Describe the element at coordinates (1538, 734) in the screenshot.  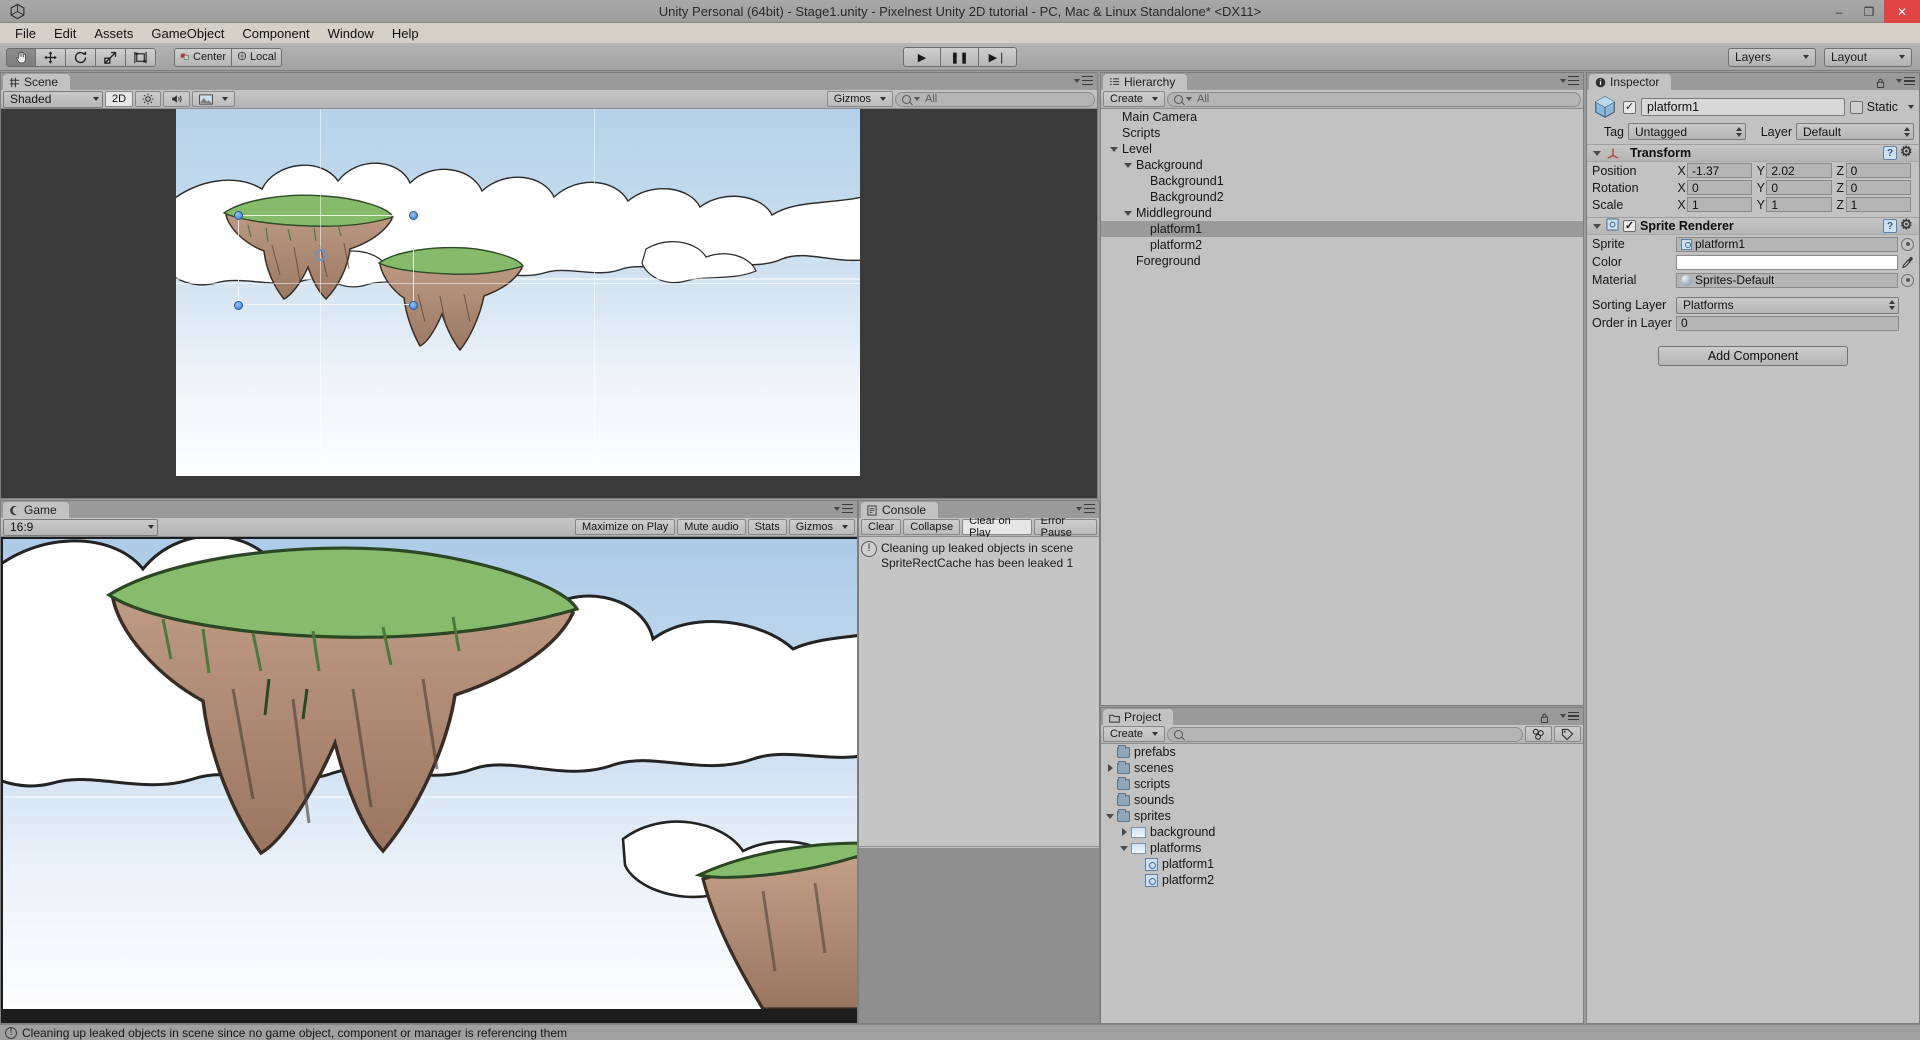
I see `filter-by-type-icon` at that location.